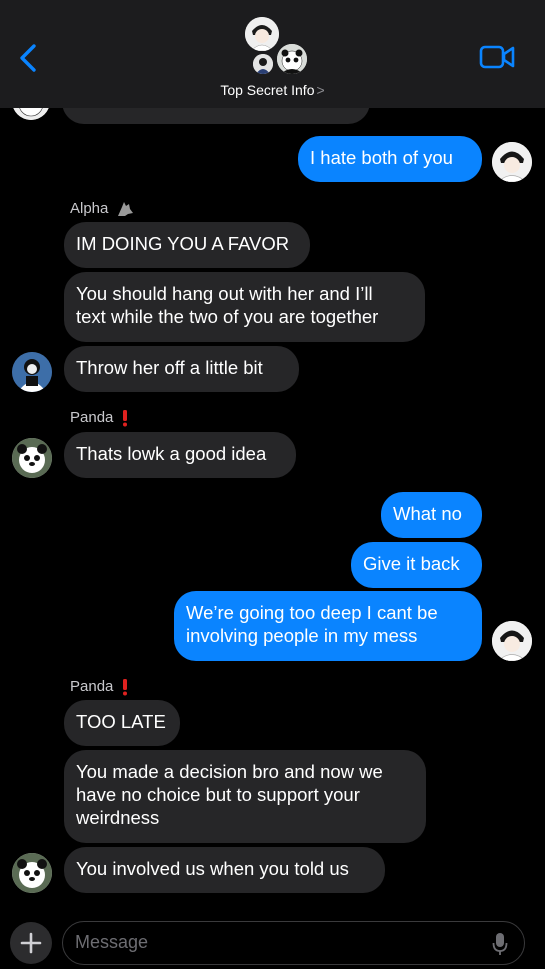 Image resolution: width=545 pixels, height=969 pixels. I want to click on conversation-header: Top Secret Info >, so click(272, 54).